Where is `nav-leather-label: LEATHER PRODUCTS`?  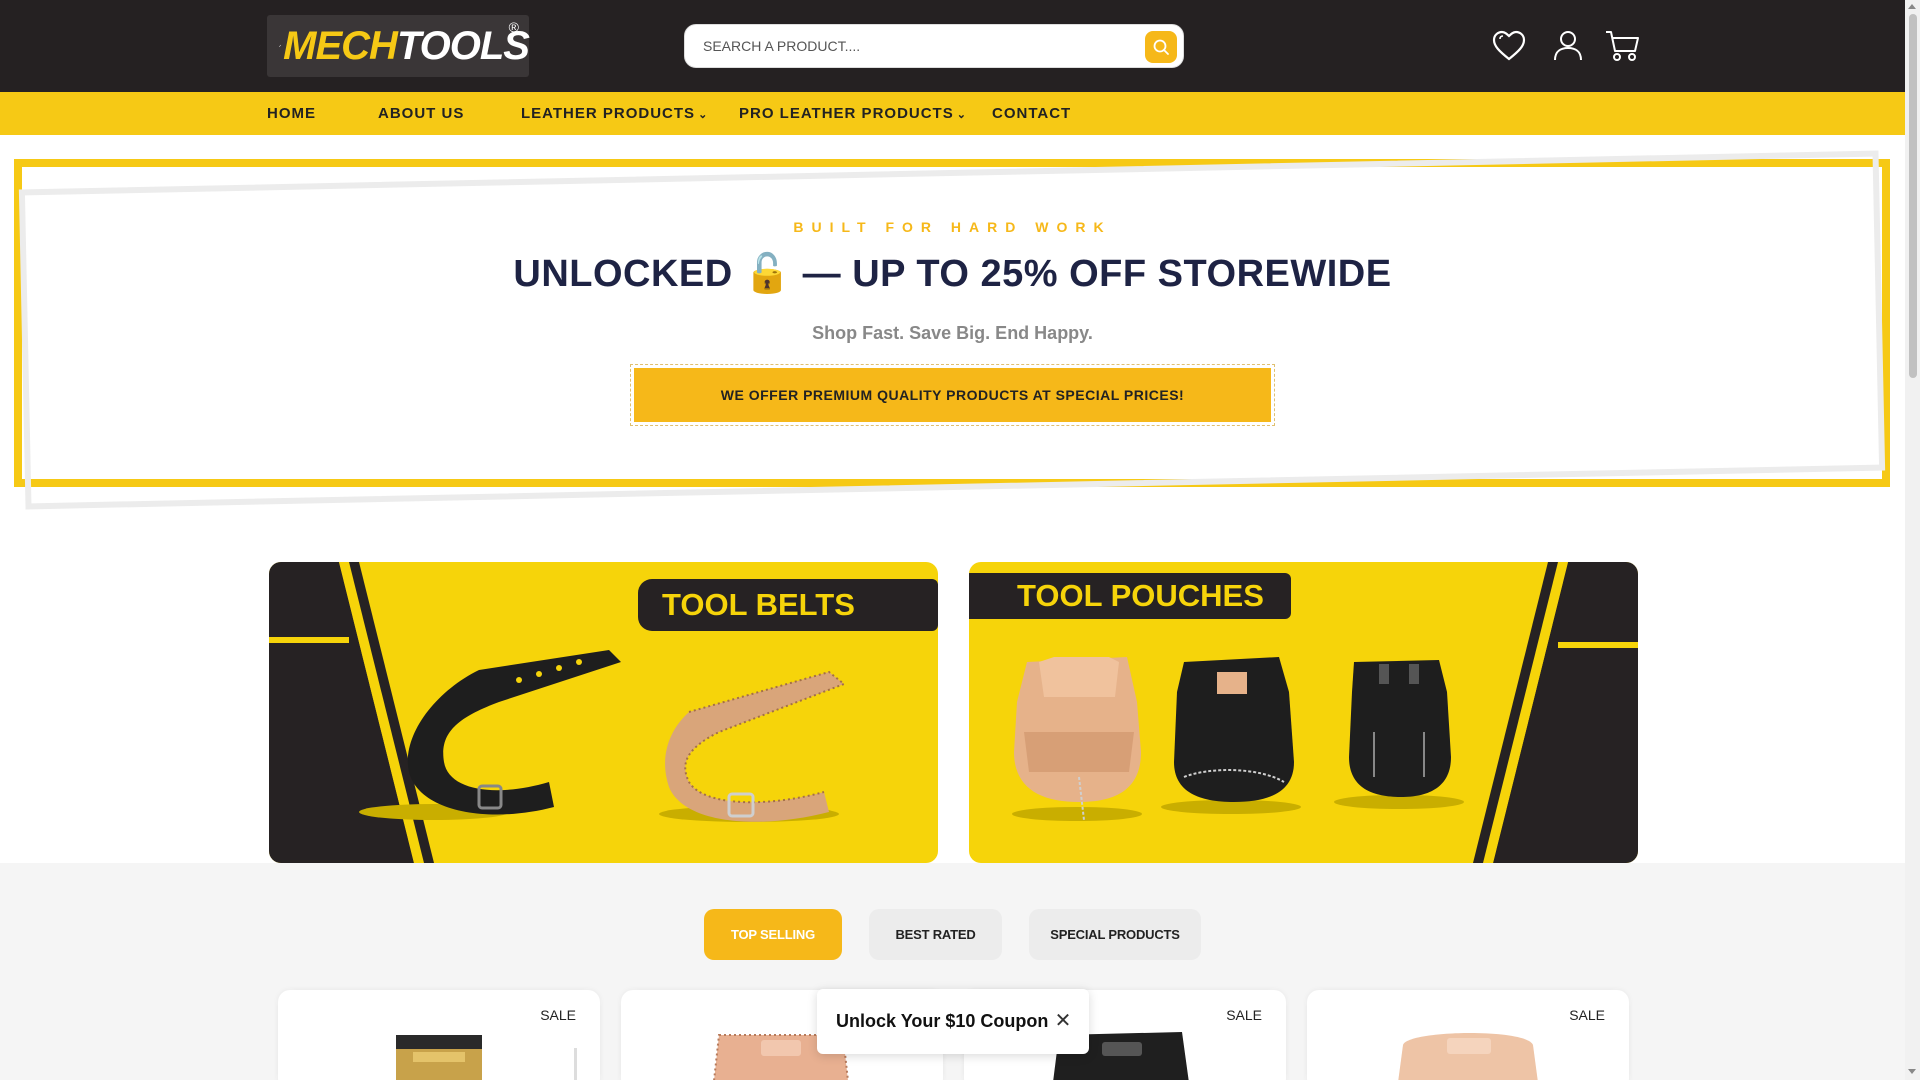 nav-leather-label: LEATHER PRODUCTS is located at coordinates (608, 113).